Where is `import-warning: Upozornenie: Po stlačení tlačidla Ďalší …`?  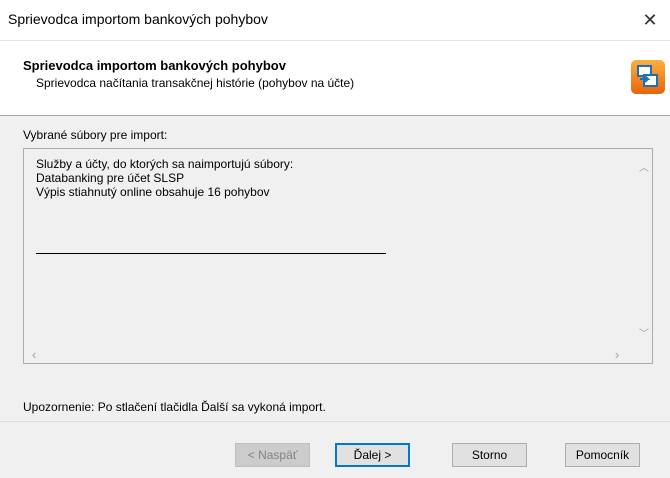
import-warning: Upozornenie: Po stlačení tlačidla Ďalší … is located at coordinates (174, 407).